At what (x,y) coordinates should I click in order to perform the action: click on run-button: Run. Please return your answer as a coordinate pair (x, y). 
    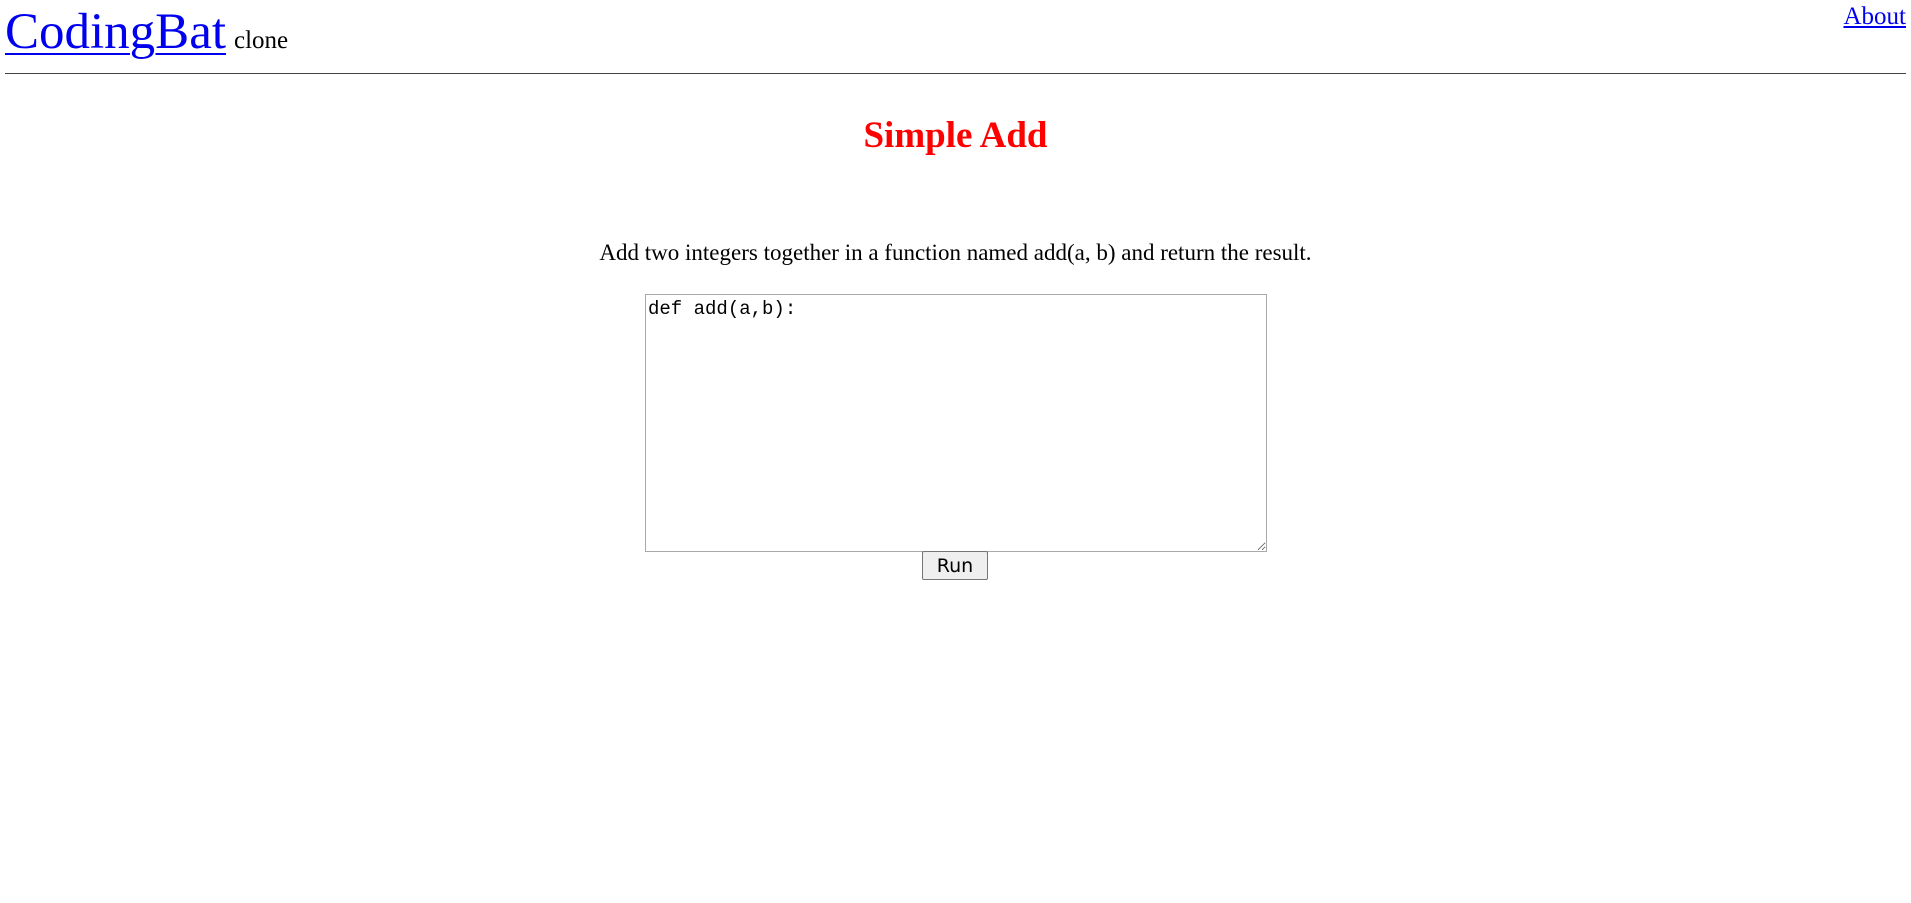
    Looking at the image, I should click on (955, 565).